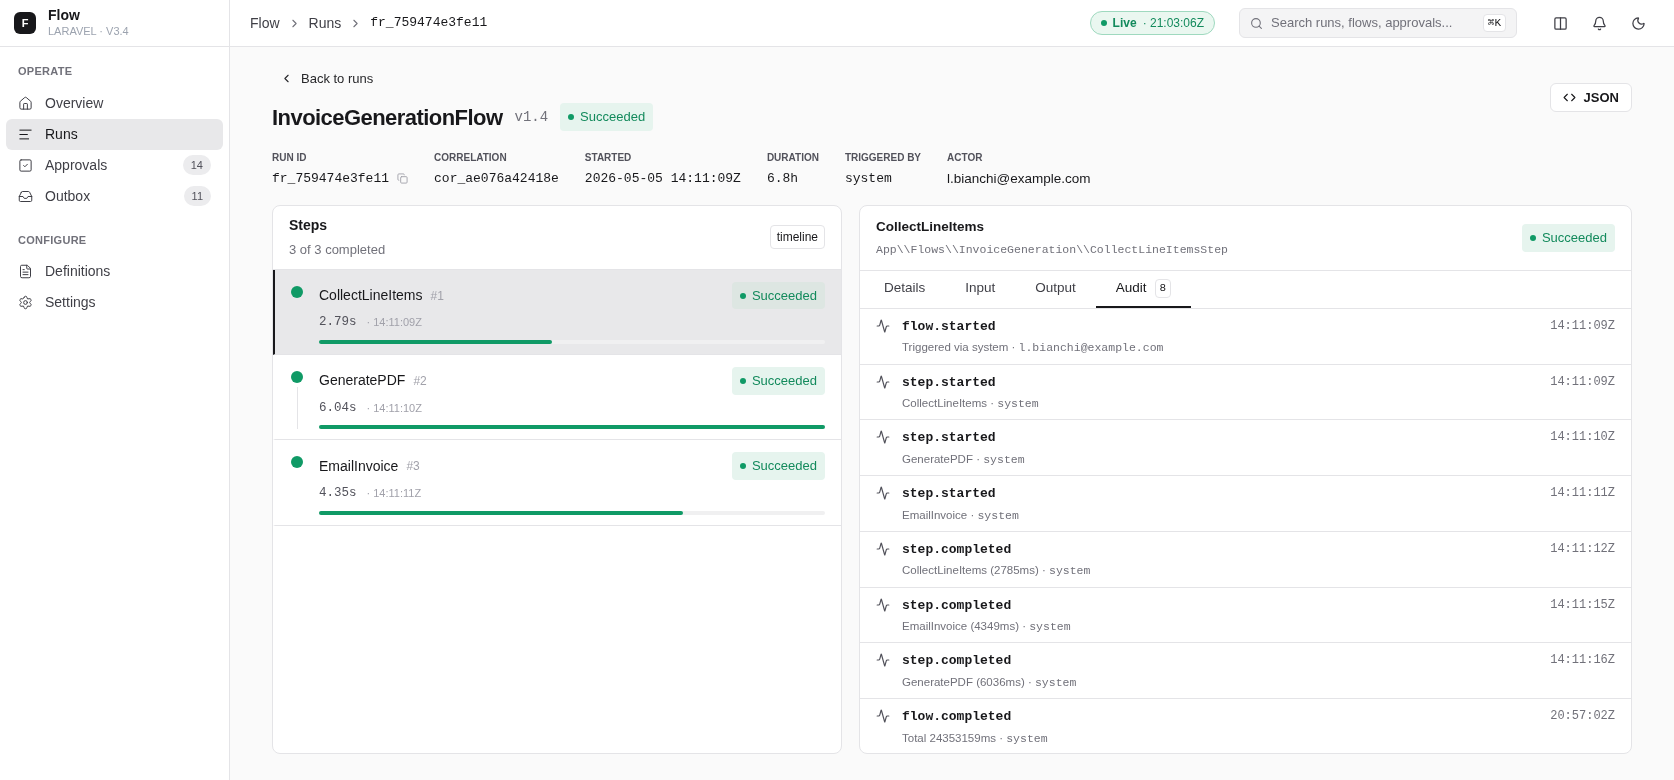  I want to click on audit-detail: Triggered via system · l.bianchi@example.com, so click(1033, 348).